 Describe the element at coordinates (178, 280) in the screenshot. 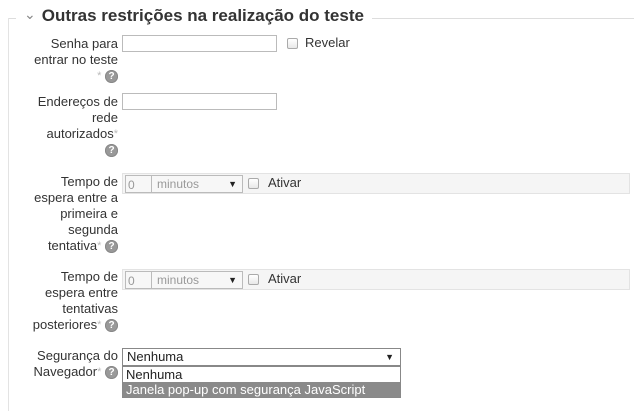

I see `delay2-unit-value: minutos` at that location.